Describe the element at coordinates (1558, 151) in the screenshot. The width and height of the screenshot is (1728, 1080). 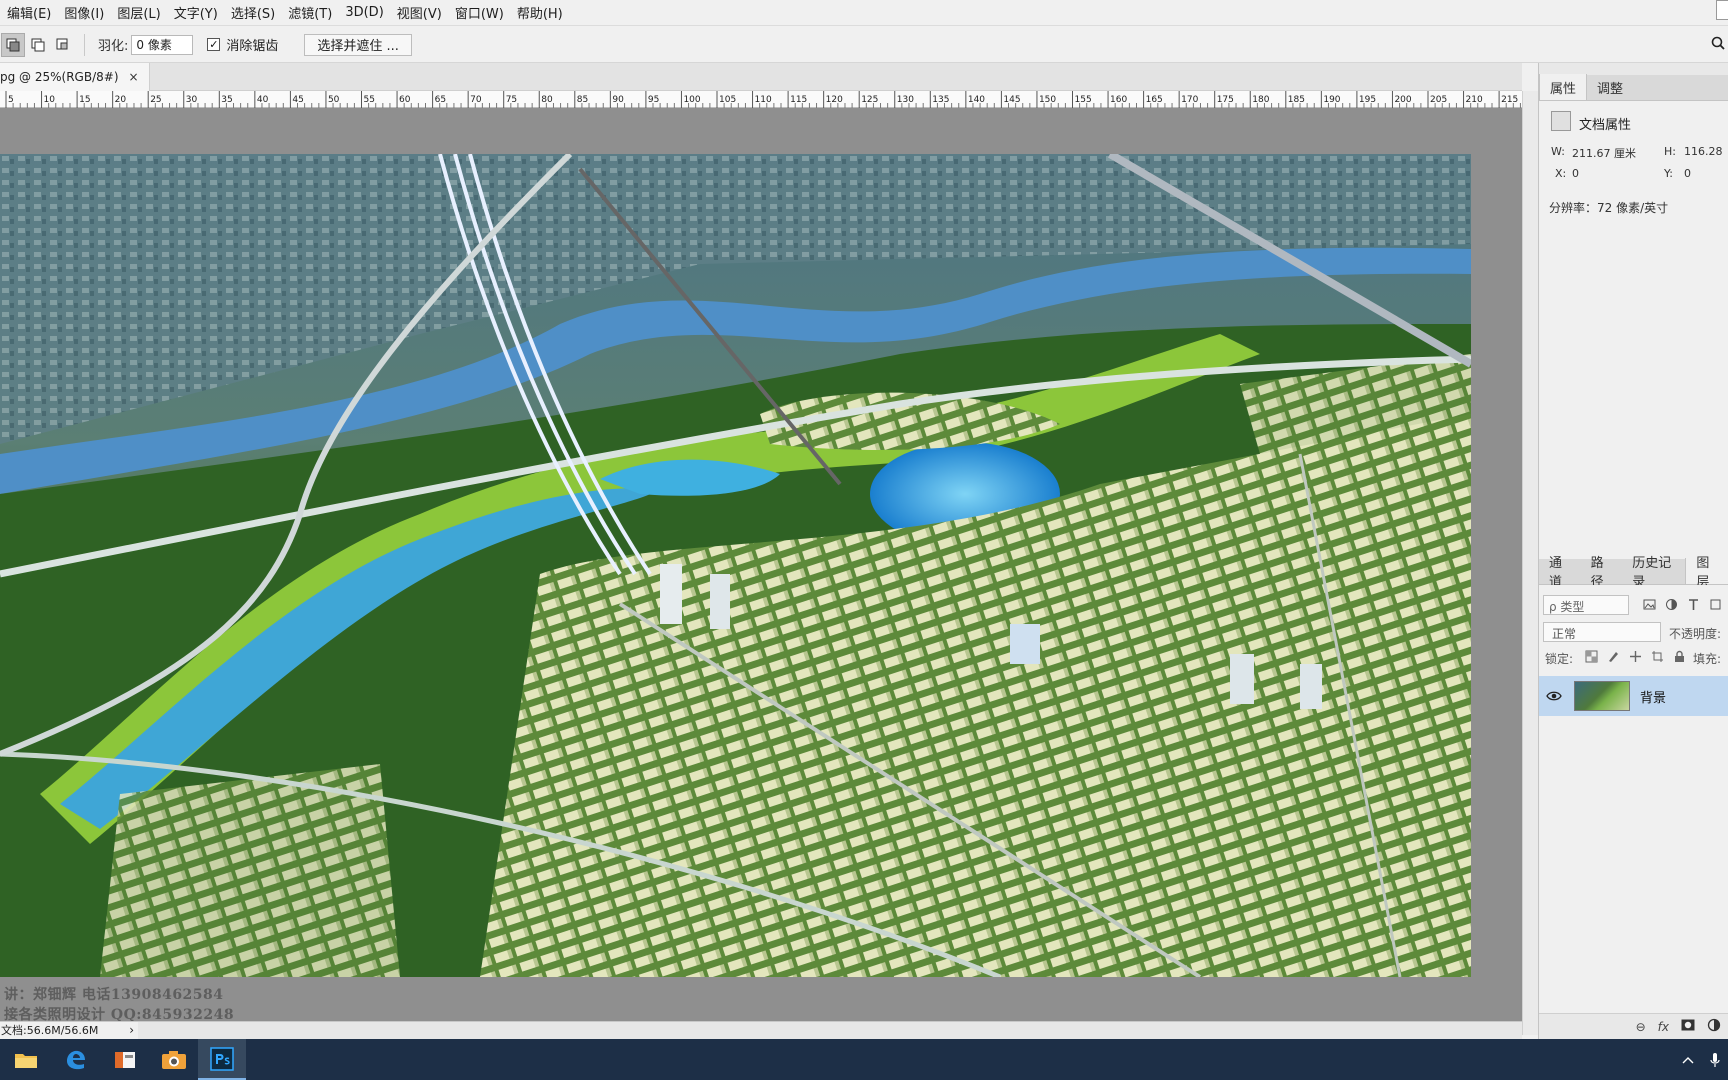
I see `width-label: W:` at that location.